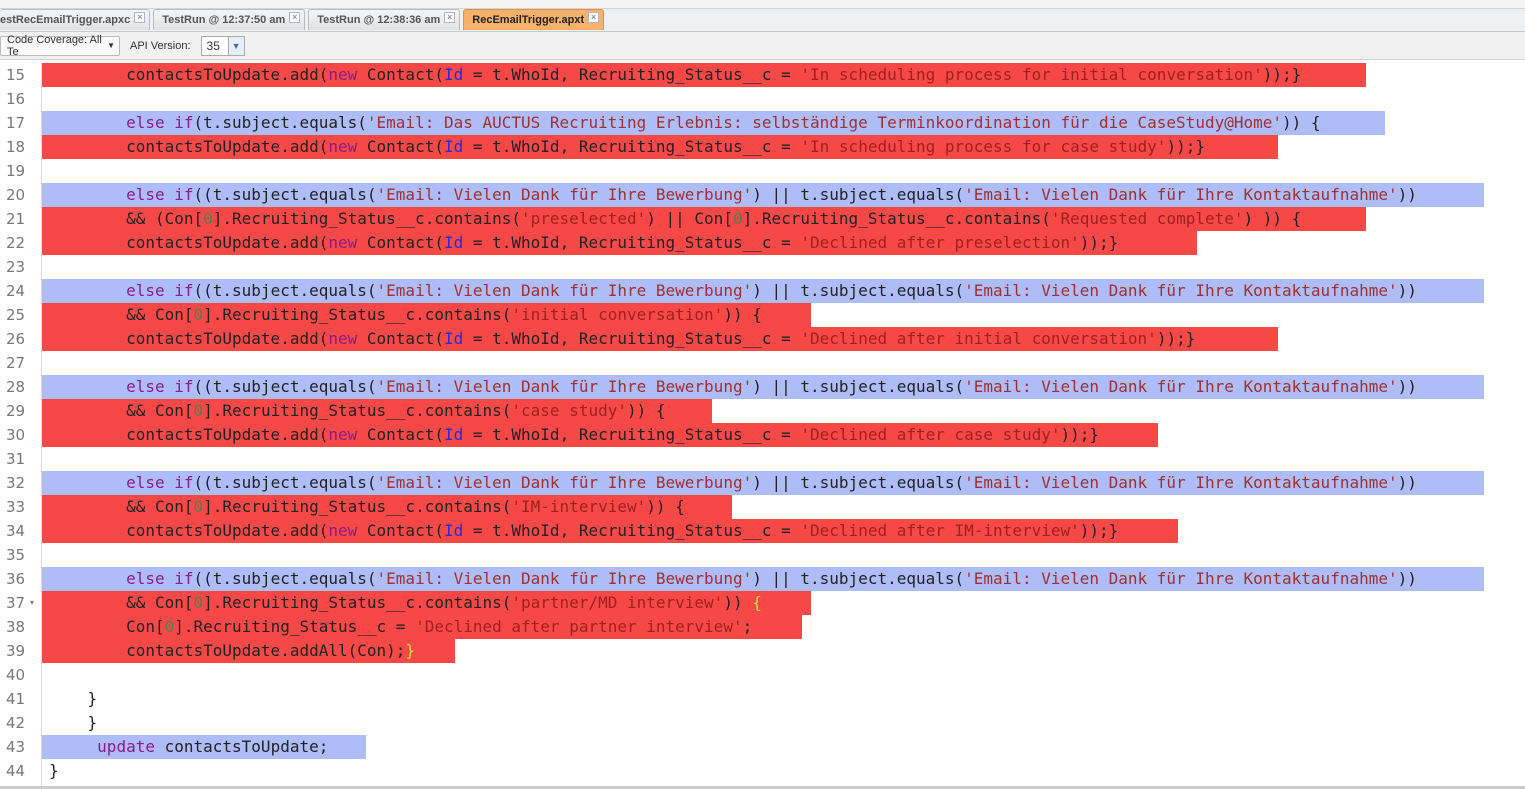  Describe the element at coordinates (16, 699) in the screenshot. I see `line-number: 41` at that location.